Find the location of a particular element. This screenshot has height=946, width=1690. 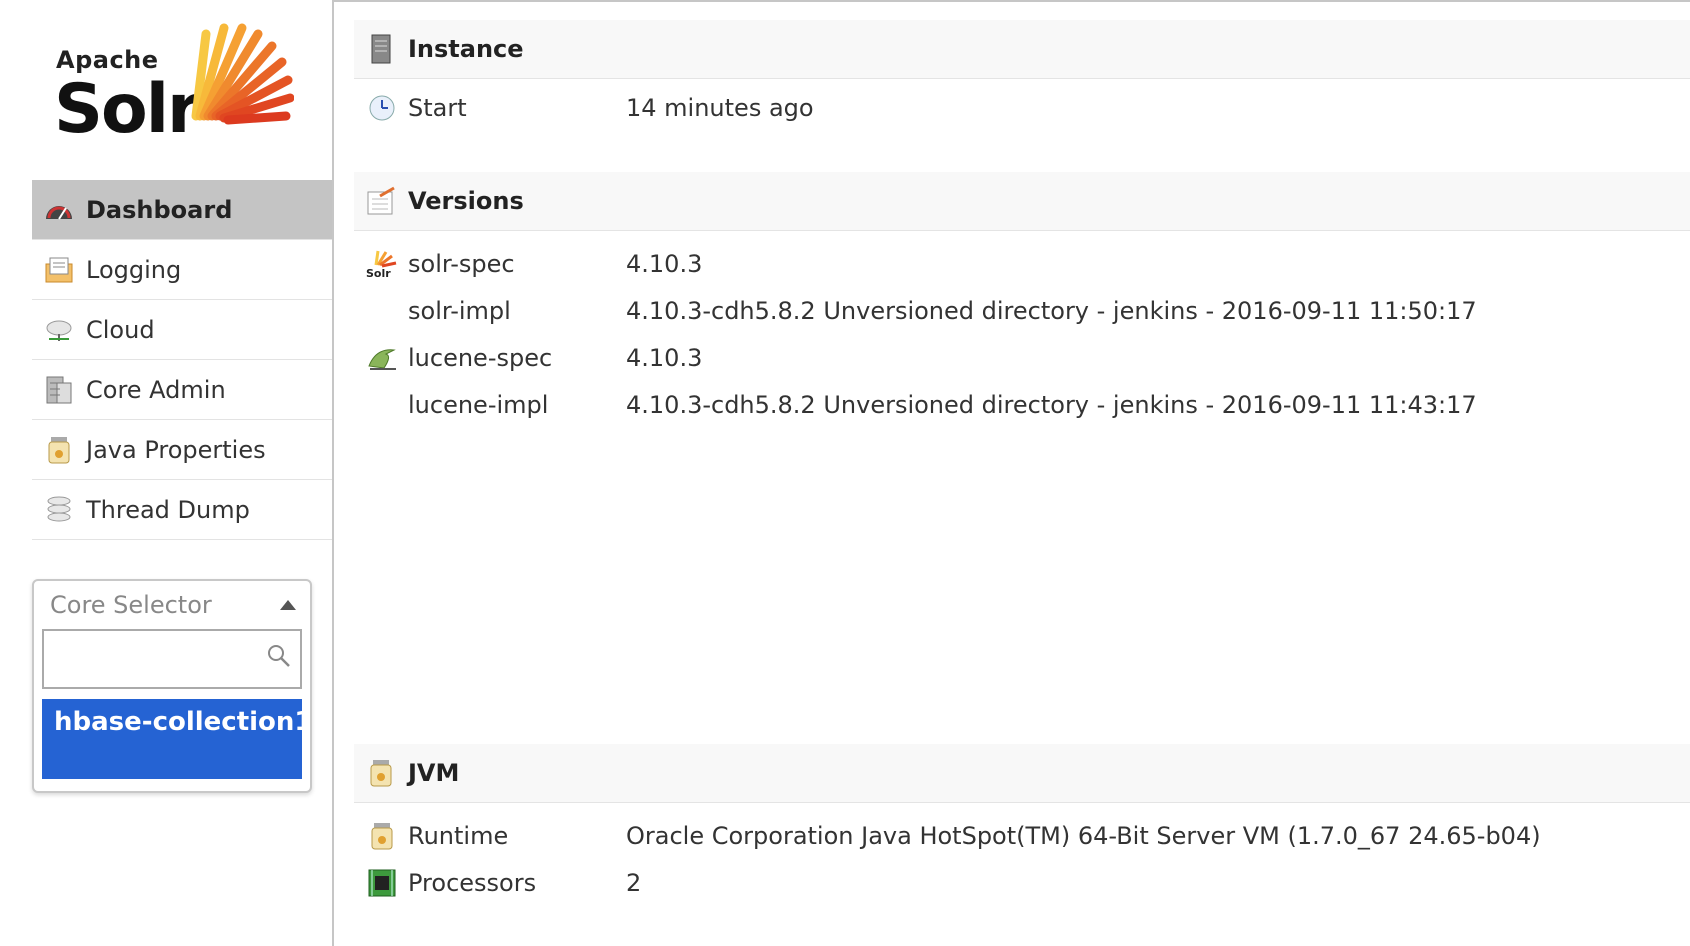

dashboard-icon is located at coordinates (59, 210).